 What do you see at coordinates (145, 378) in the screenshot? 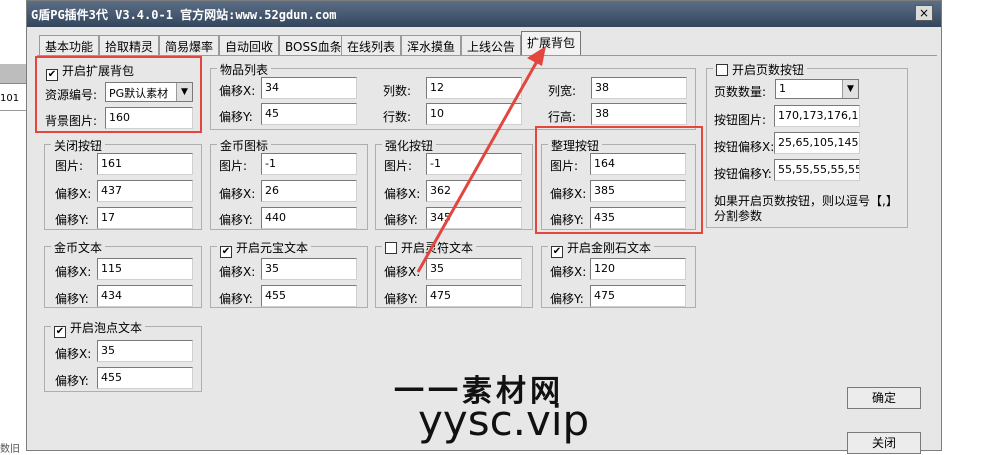
I see `bubble-offset-y-input: 455` at bounding box center [145, 378].